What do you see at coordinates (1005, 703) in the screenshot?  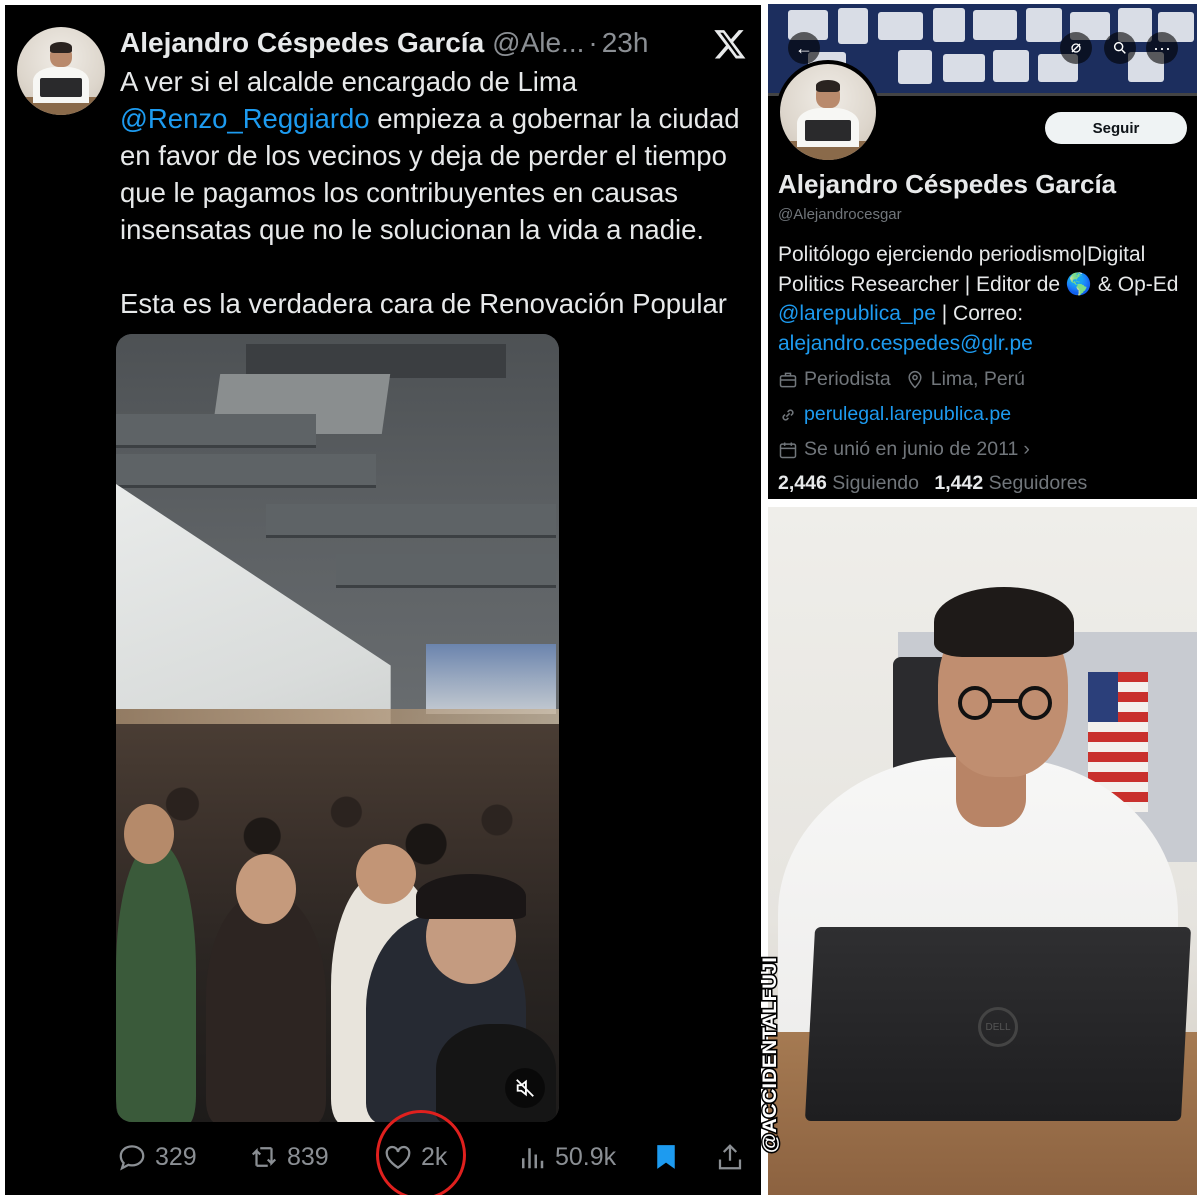 I see `glasses-icon` at bounding box center [1005, 703].